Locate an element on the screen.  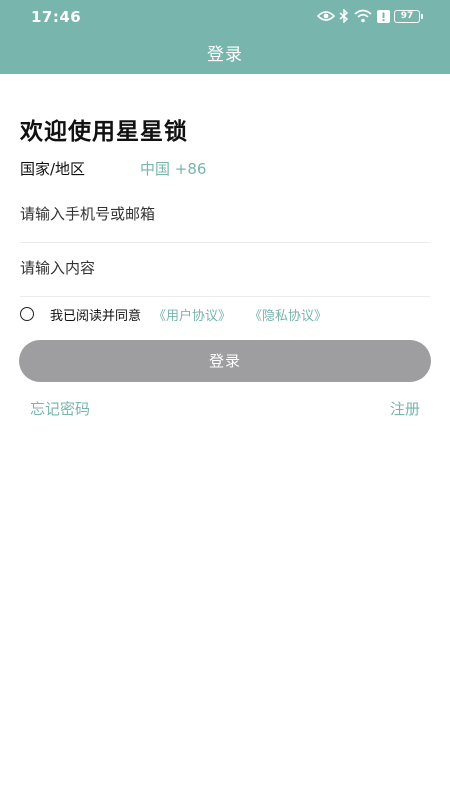
password-input is located at coordinates (225, 268).